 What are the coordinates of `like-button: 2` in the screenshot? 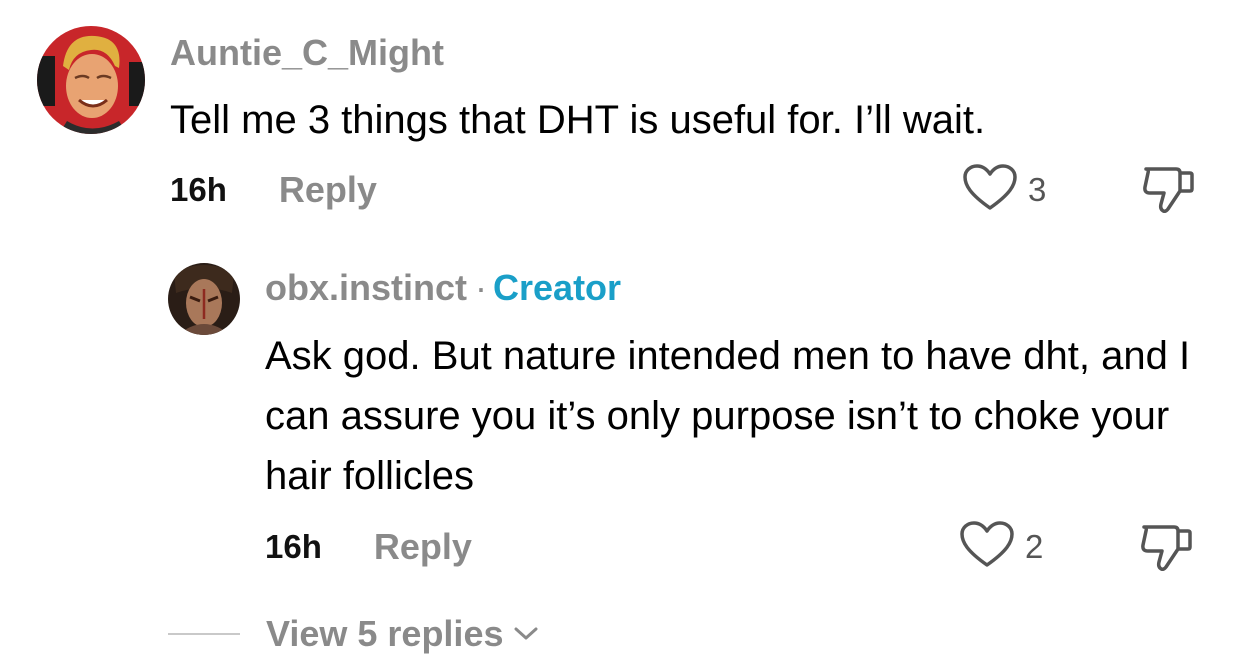 It's located at (1001, 547).